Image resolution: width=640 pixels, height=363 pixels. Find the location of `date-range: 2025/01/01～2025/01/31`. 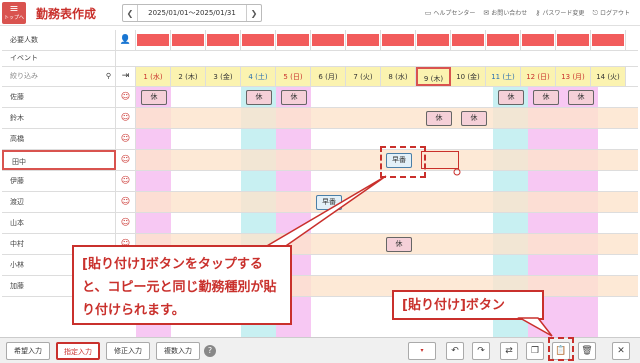

date-range: 2025/01/01～2025/01/31 is located at coordinates (192, 13).